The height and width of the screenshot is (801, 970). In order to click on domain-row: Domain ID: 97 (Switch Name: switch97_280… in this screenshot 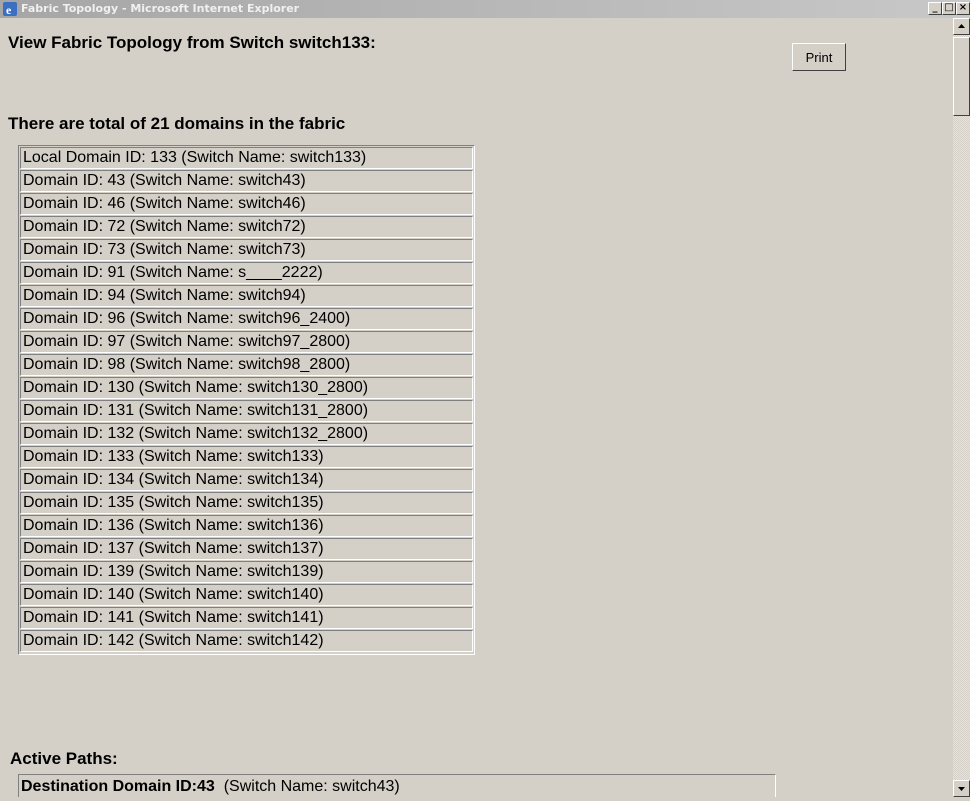, I will do `click(246, 342)`.